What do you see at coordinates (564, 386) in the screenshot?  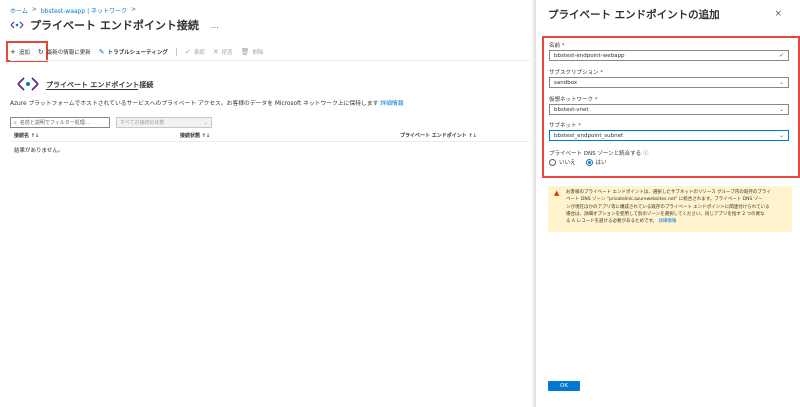 I see `ok-button: OK` at bounding box center [564, 386].